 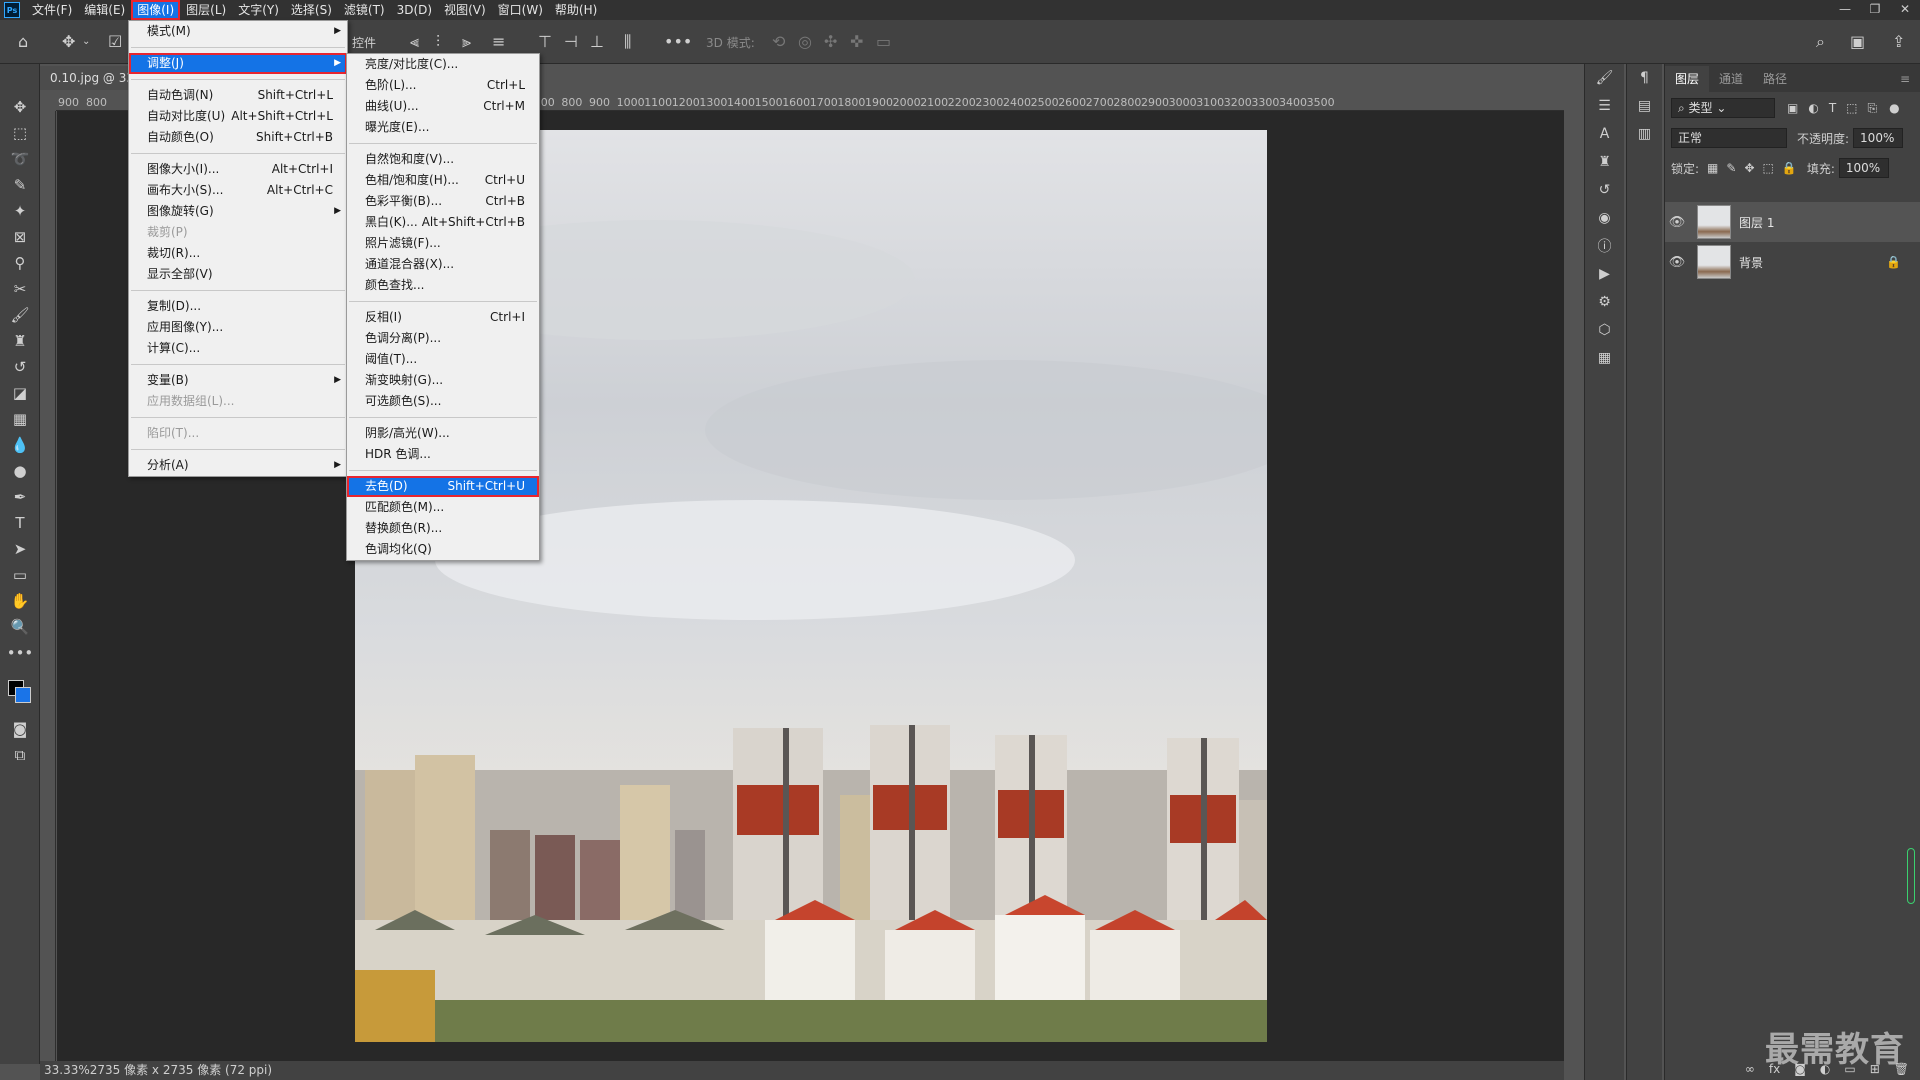 I want to click on lock-pixels-icon: ✎, so click(x=1731, y=168).